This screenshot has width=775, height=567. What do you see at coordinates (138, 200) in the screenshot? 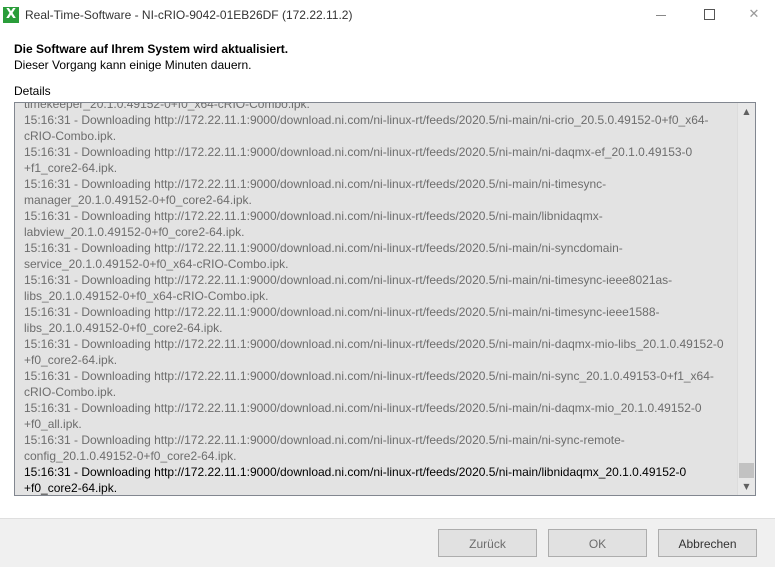
I see `log-line: manager_20.1.0.49152-0+f0_core2-64.ipk.` at bounding box center [138, 200].